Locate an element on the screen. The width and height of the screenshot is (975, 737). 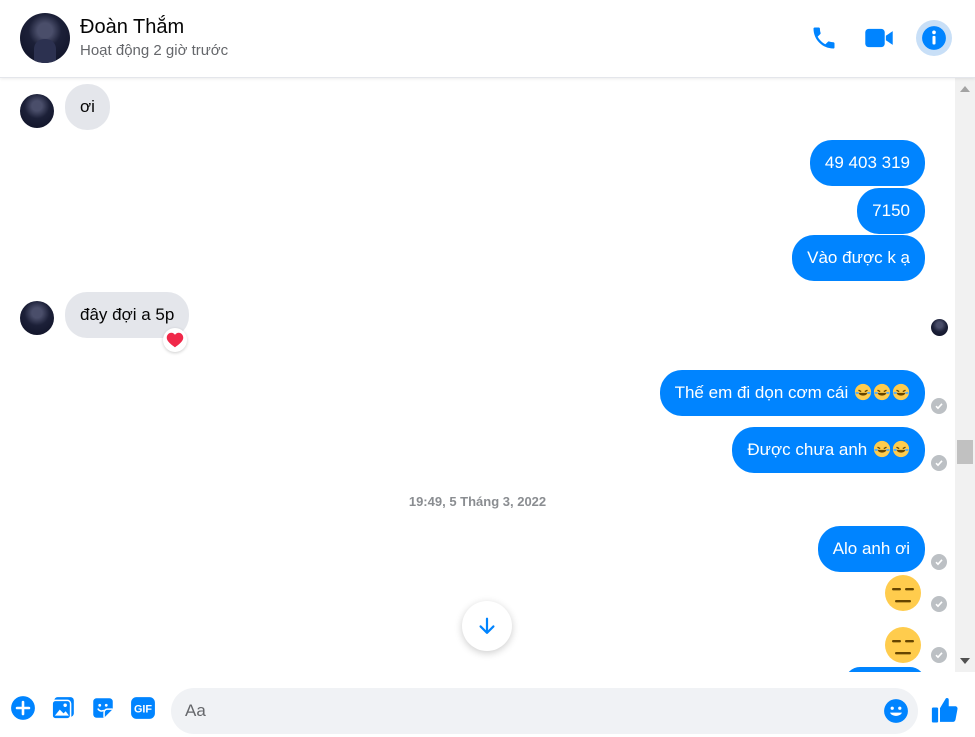
heart-icon is located at coordinates (175, 340).